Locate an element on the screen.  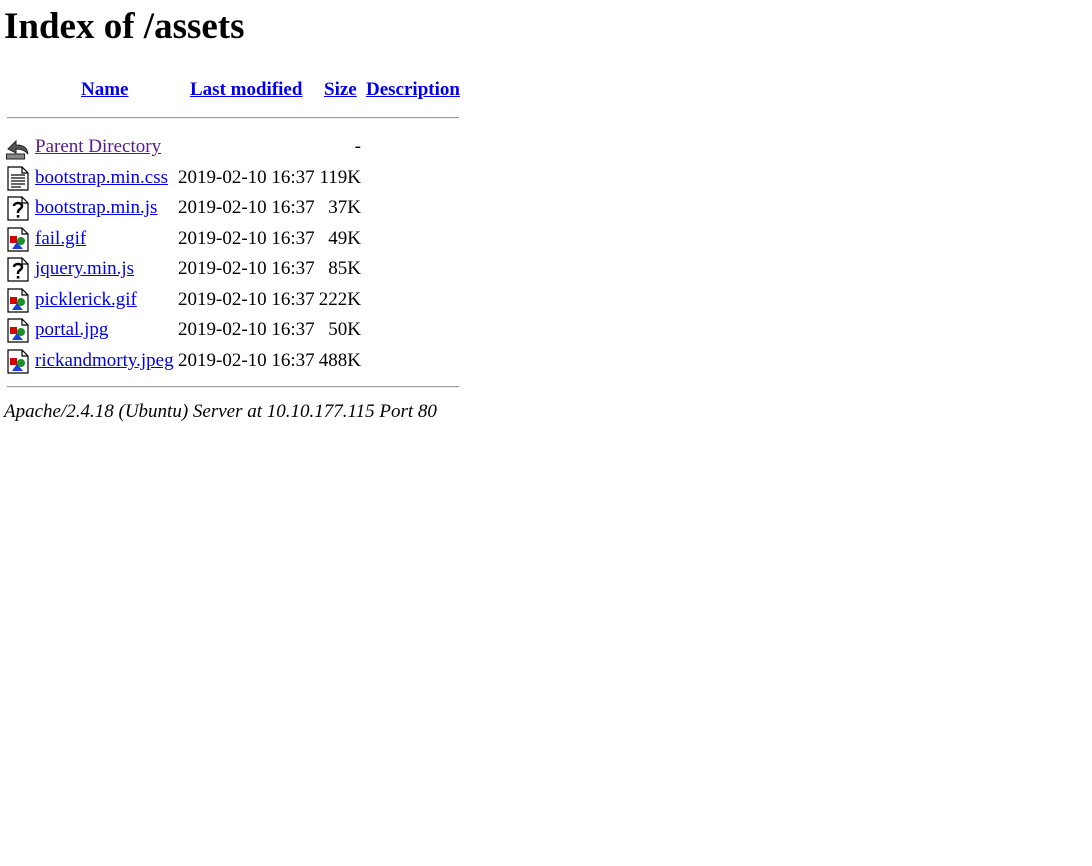
file-link: fail.gif is located at coordinates (60, 239).